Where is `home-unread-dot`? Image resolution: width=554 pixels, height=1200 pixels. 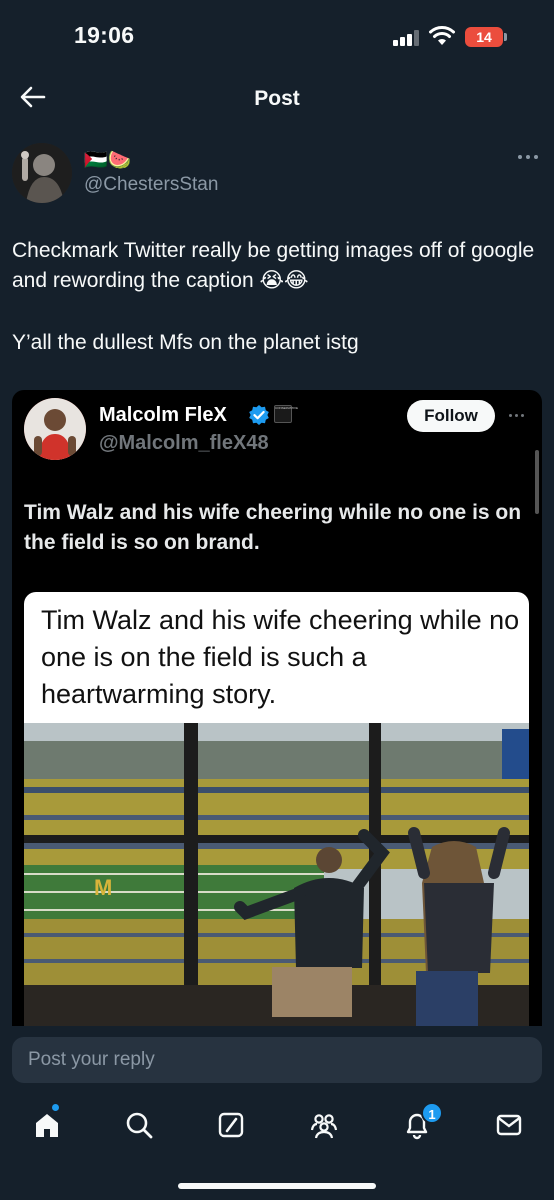
home-unread-dot is located at coordinates (55, 1107).